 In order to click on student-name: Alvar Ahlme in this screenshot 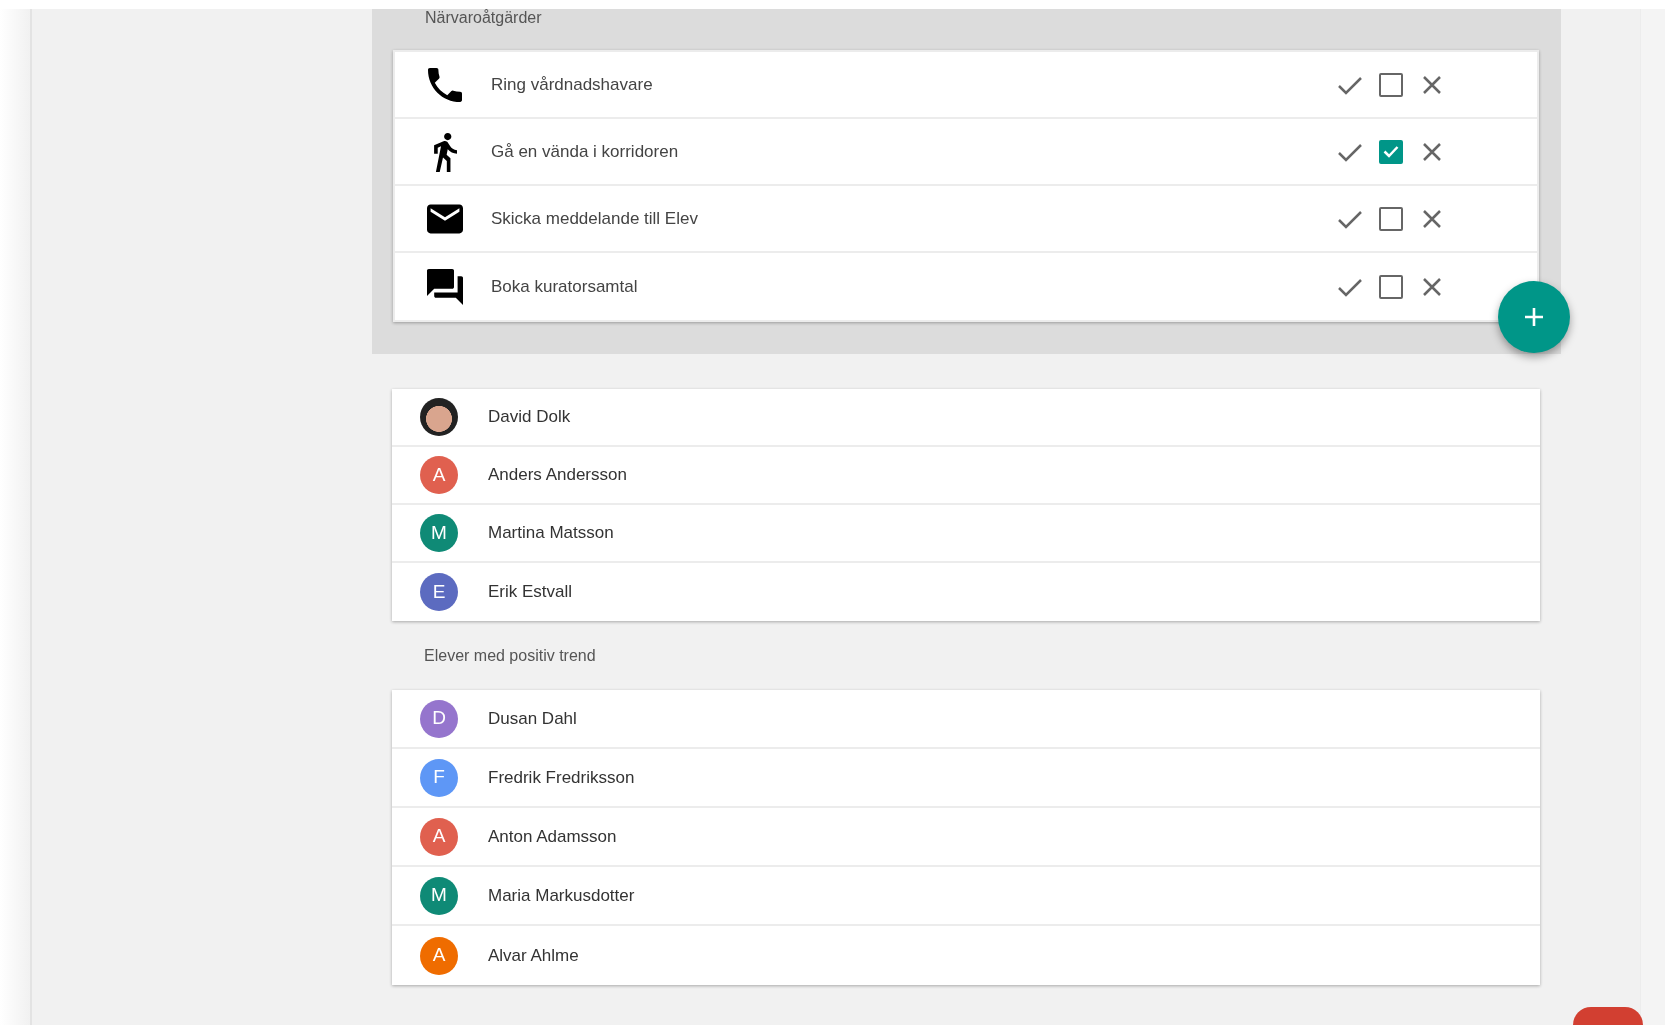, I will do `click(533, 955)`.